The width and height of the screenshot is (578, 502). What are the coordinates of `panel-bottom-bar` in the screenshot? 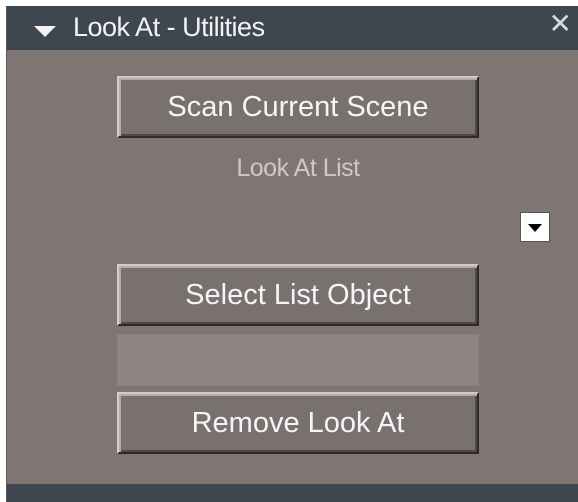 It's located at (292, 493).